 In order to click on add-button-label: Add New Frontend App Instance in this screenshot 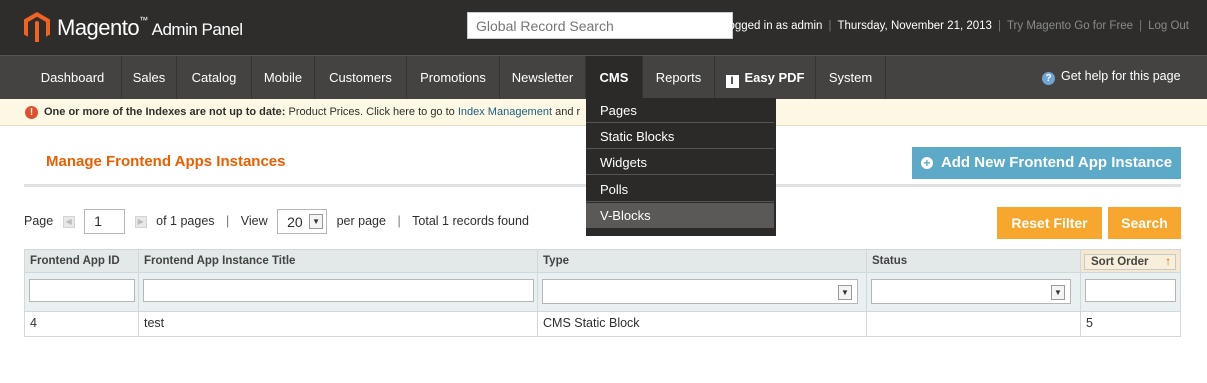, I will do `click(1056, 162)`.